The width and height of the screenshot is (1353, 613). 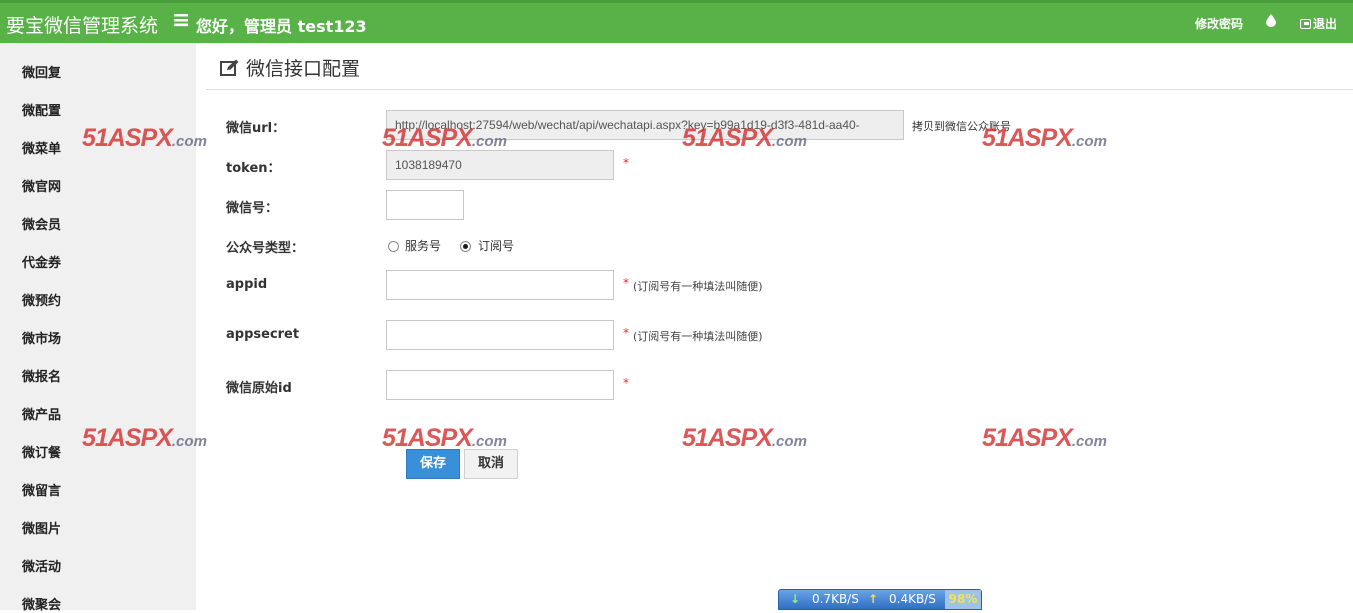 What do you see at coordinates (230, 70) in the screenshot?
I see `edit-icon` at bounding box center [230, 70].